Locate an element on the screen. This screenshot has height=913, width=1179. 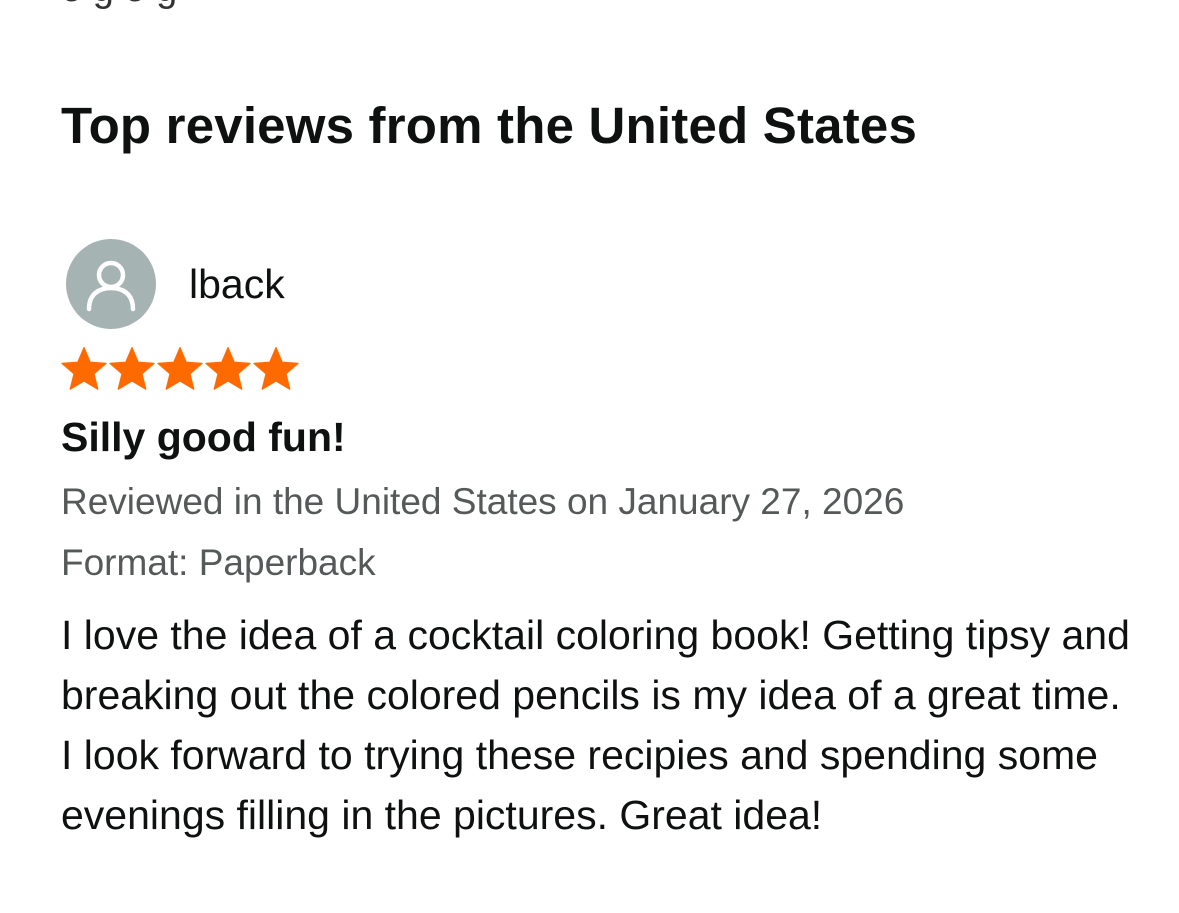
user-silhouette-icon is located at coordinates (111, 286).